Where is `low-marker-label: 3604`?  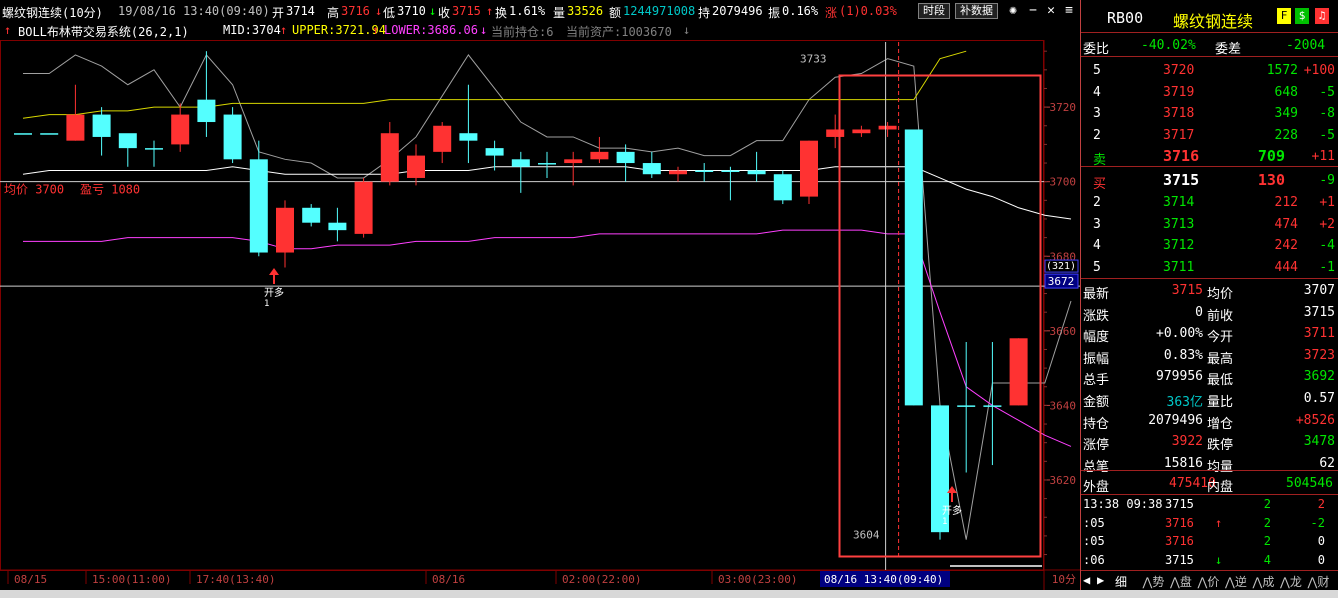
low-marker-label: 3604 is located at coordinates (866, 535).